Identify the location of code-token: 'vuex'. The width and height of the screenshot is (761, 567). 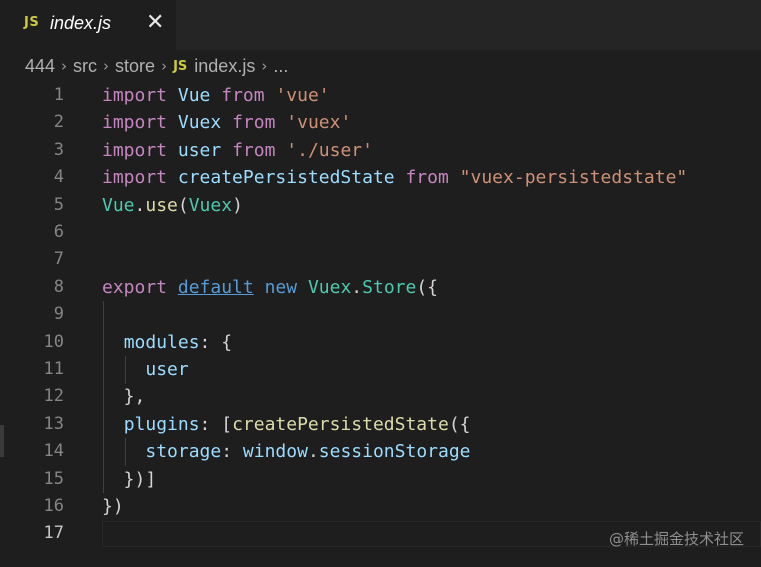
(319, 123).